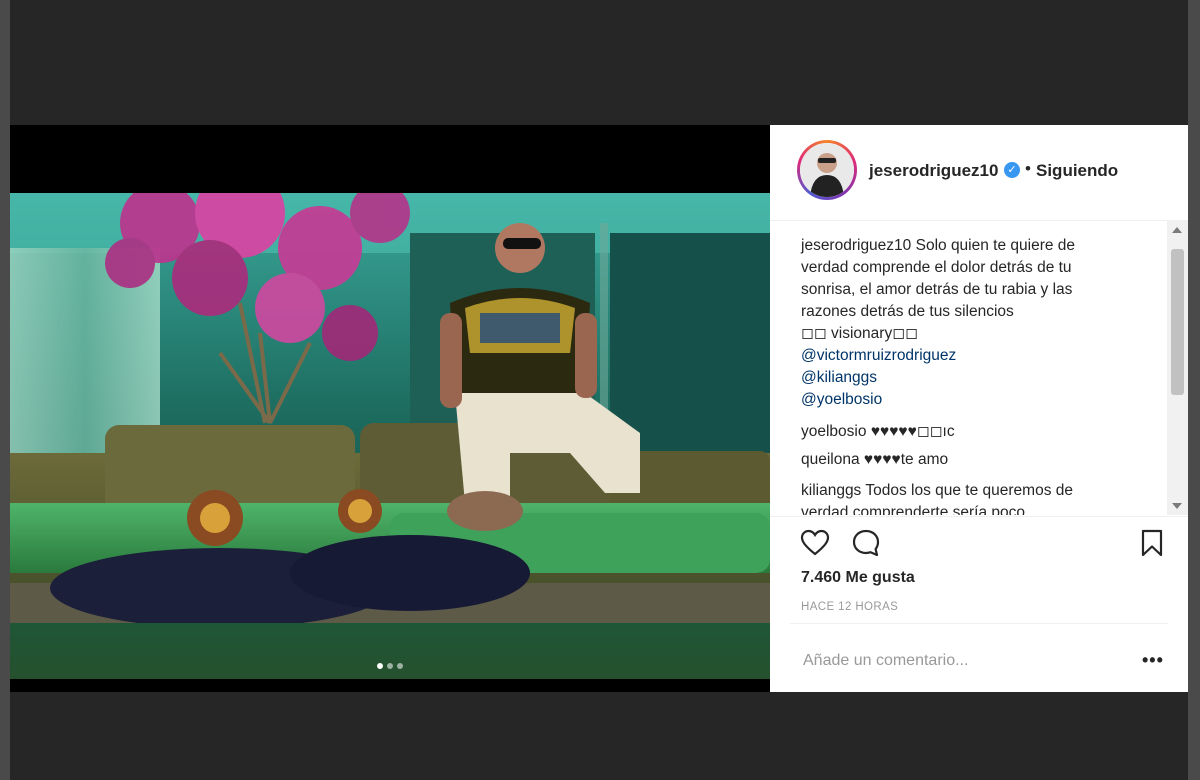  I want to click on caption-text: Solo quien te quiere de, so click(995, 245).